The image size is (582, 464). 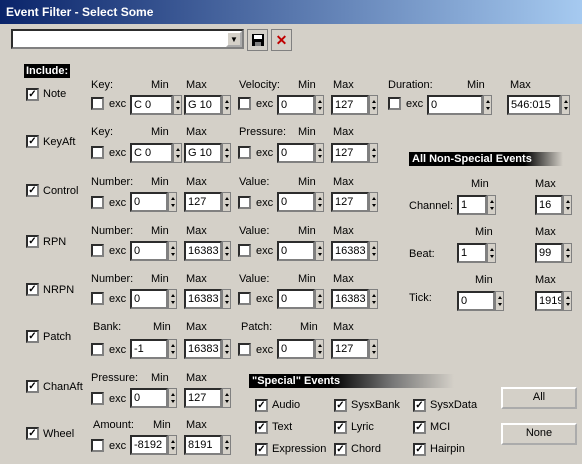 I want to click on nrpn-value-max-spinner, so click(x=373, y=299).